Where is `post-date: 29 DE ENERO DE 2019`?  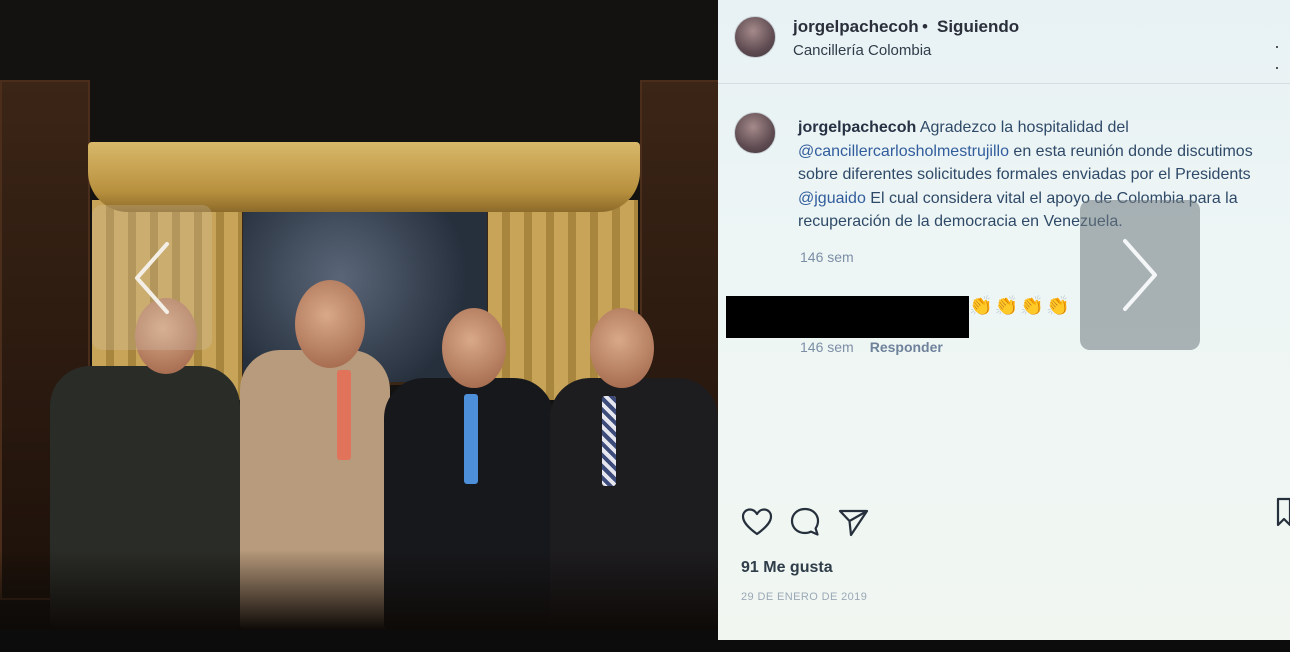 post-date: 29 DE ENERO DE 2019 is located at coordinates (804, 597).